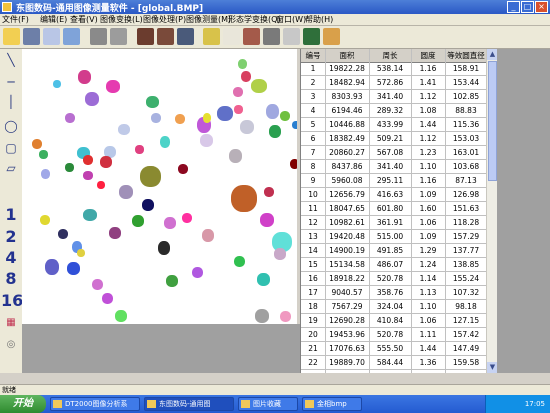 The height and width of the screenshot is (413, 550). Describe the element at coordinates (53, 19) in the screenshot. I see `menu-edit: 编辑(E)` at that location.